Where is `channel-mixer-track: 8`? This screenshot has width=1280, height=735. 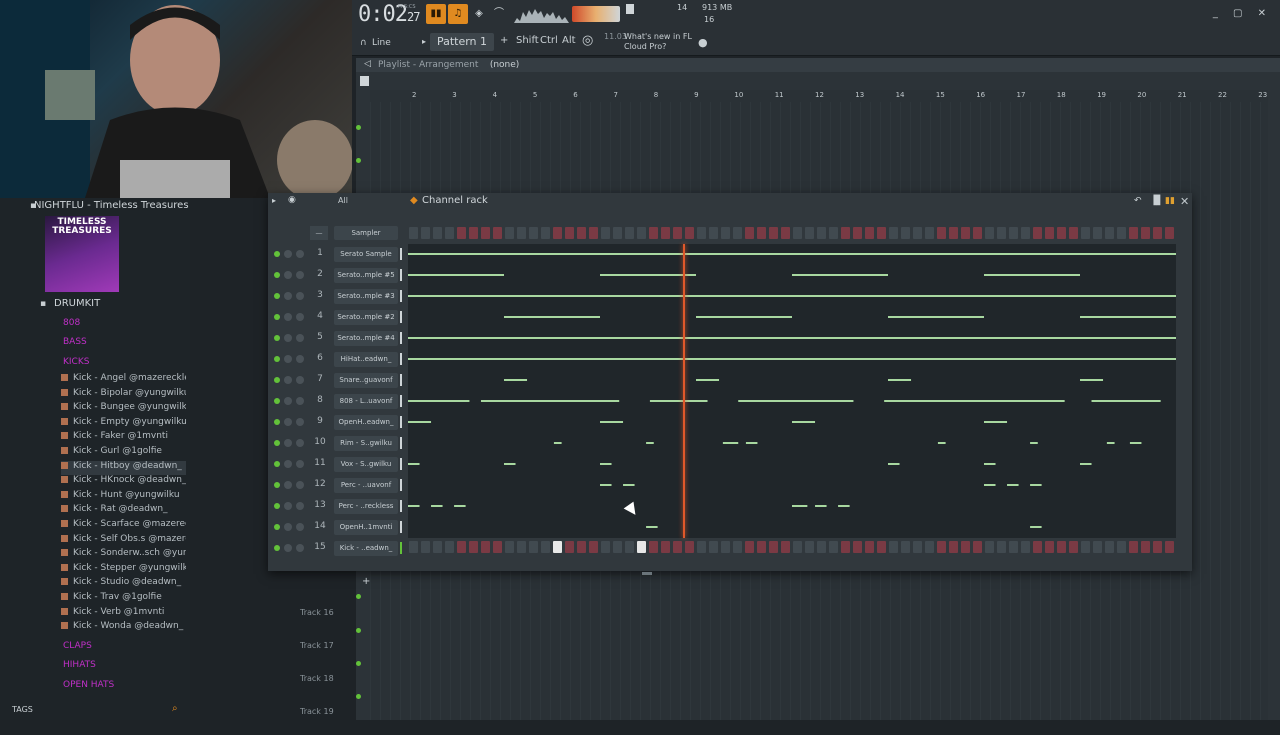
channel-mixer-track: 8 is located at coordinates (320, 400).